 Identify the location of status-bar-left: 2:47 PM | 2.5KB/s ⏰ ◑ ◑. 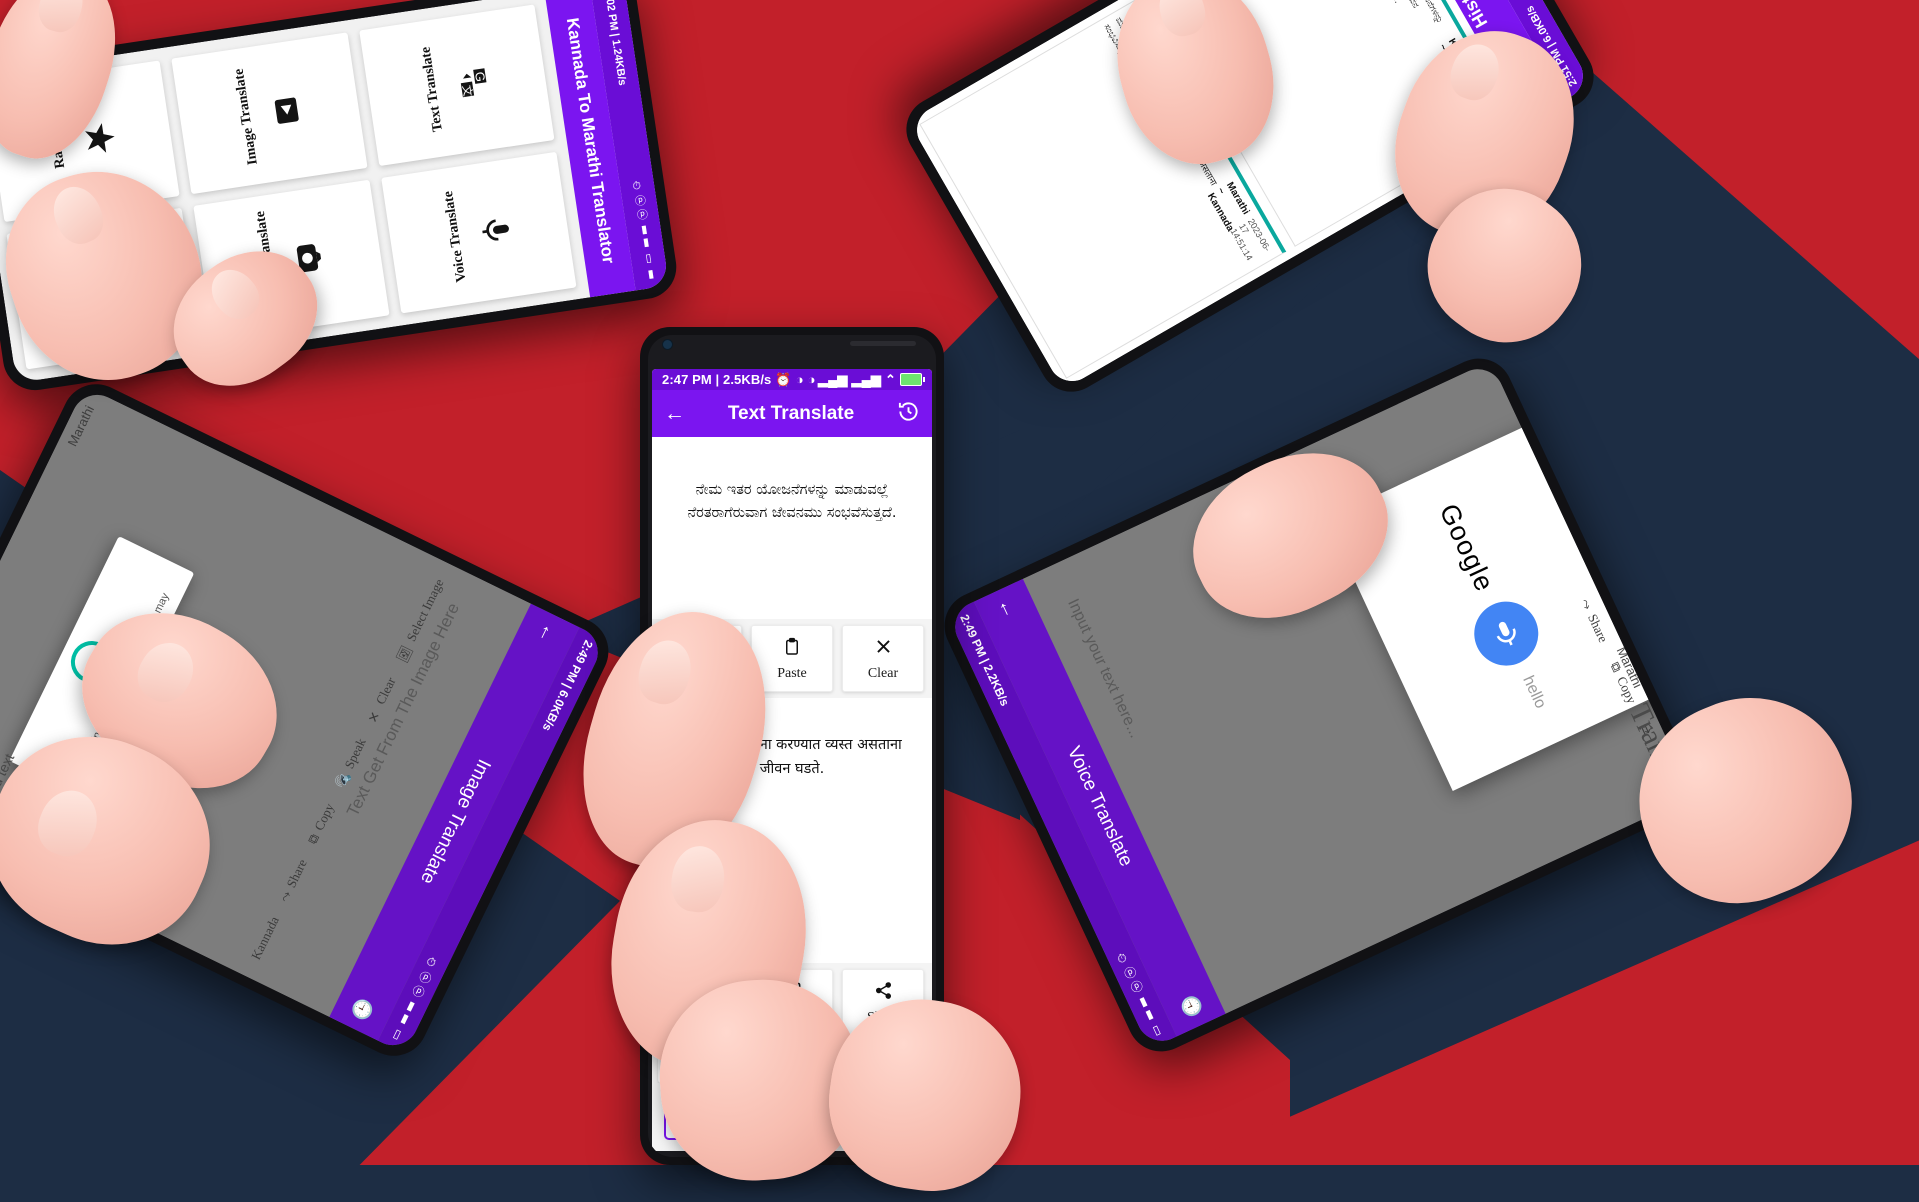
(739, 379).